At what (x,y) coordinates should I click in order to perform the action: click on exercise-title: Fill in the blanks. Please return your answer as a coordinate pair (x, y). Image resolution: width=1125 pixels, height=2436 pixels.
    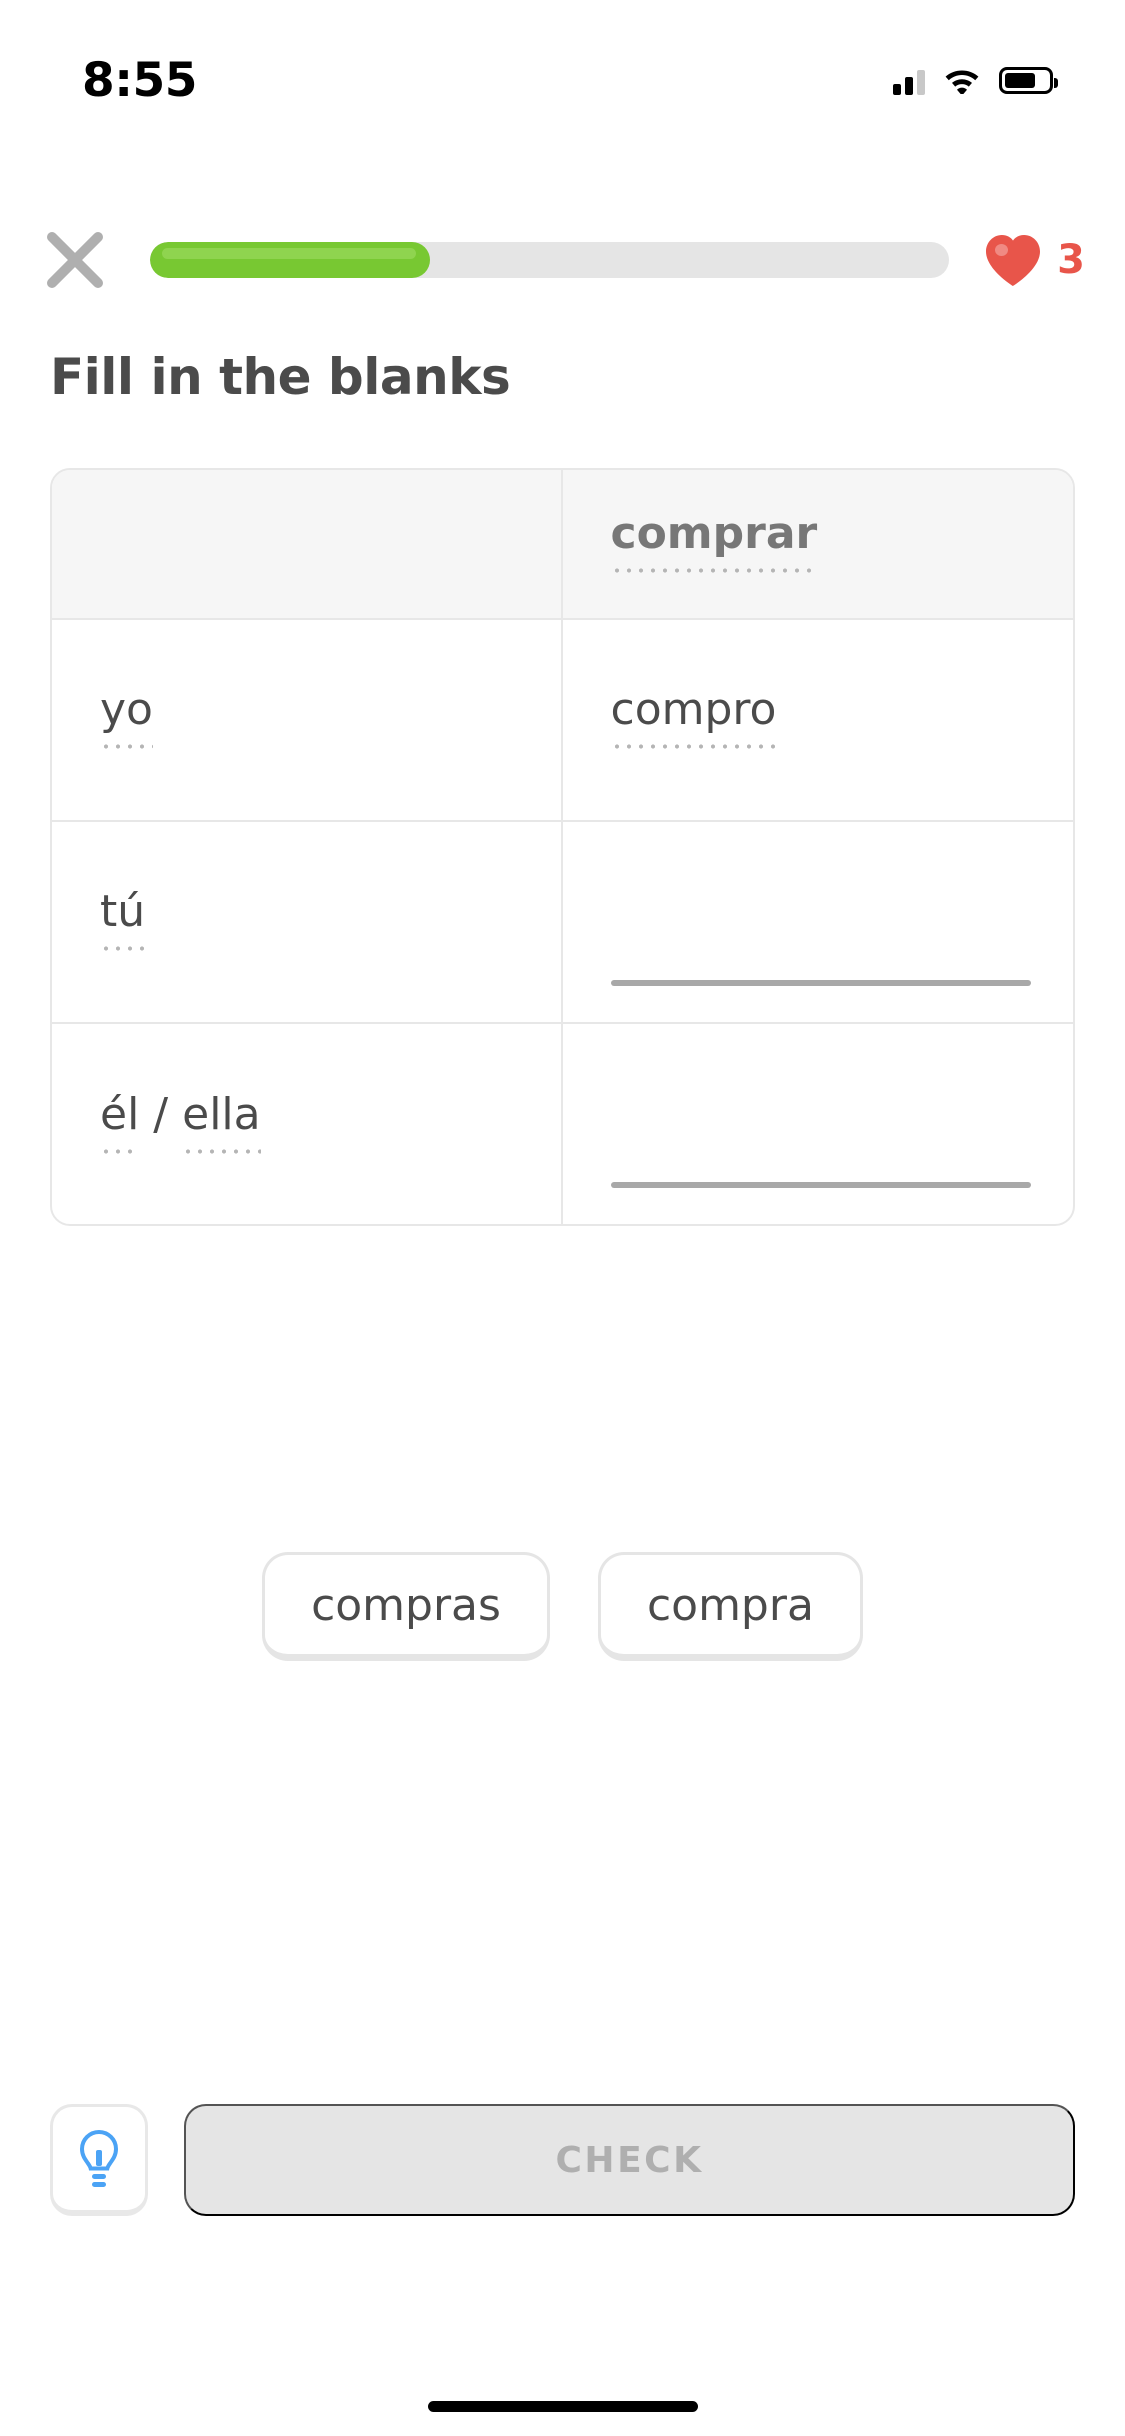
    Looking at the image, I should click on (280, 377).